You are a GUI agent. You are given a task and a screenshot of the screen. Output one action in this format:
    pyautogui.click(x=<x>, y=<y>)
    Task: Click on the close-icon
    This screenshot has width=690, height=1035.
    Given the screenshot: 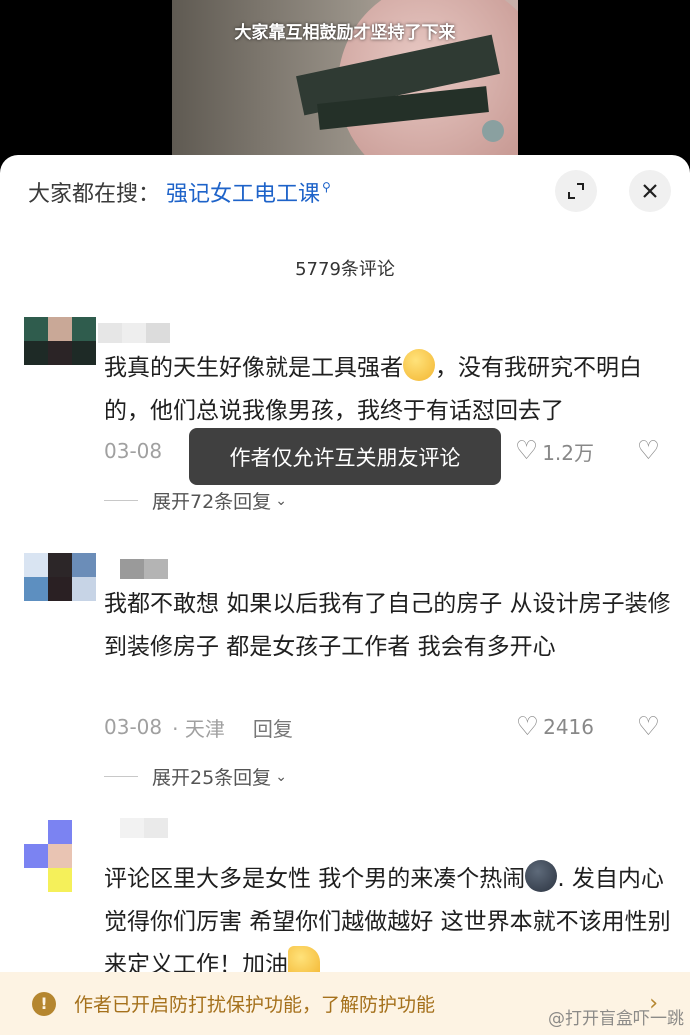 What is the action you would take?
    pyautogui.click(x=650, y=191)
    